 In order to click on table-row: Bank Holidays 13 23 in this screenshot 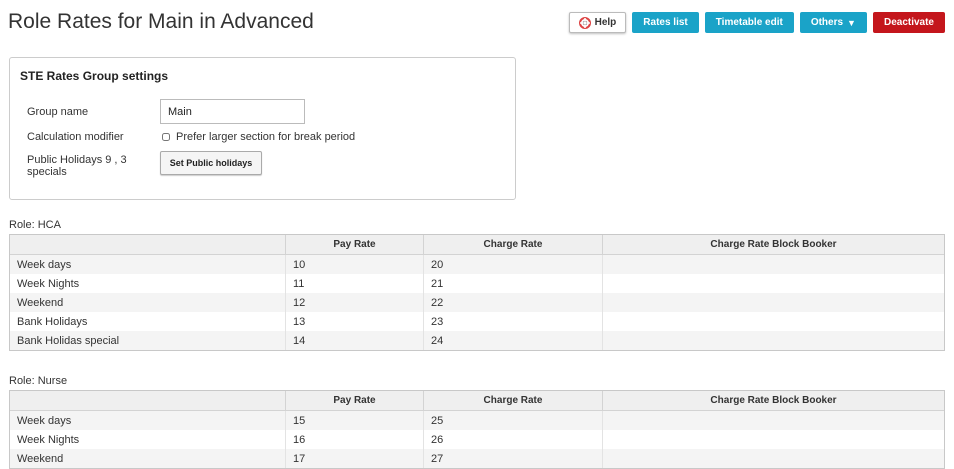, I will do `click(477, 321)`.